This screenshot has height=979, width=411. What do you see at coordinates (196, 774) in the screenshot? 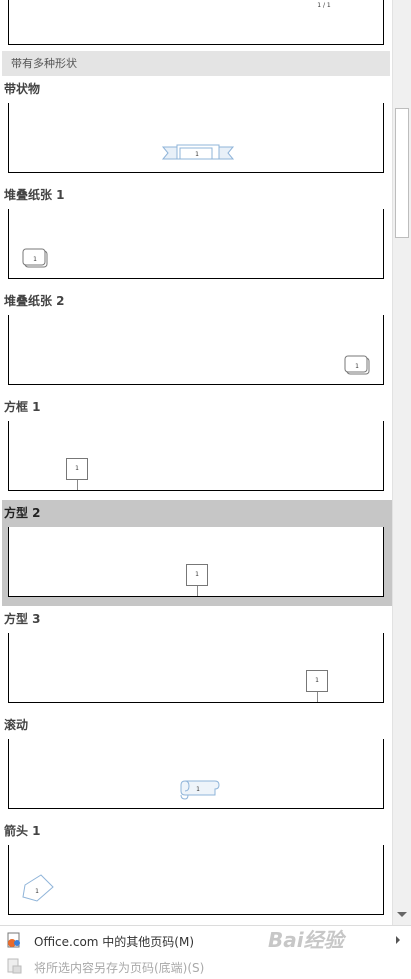
I see `gallery-item-scroll: 1` at bounding box center [196, 774].